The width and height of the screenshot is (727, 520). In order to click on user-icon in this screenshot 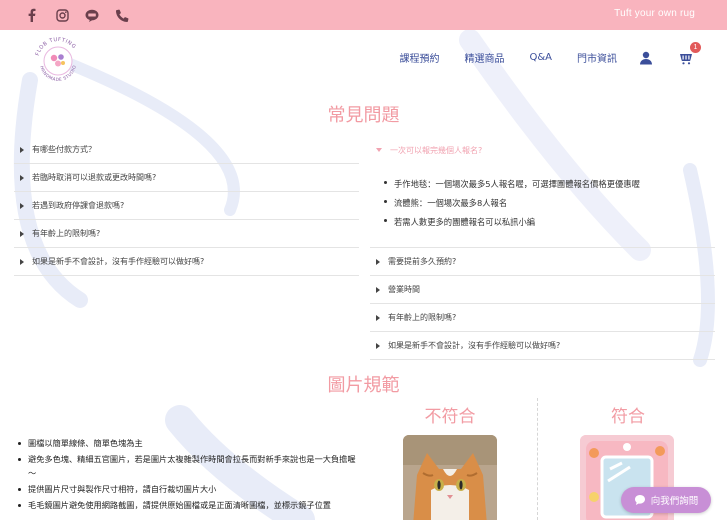, I will do `click(646, 58)`.